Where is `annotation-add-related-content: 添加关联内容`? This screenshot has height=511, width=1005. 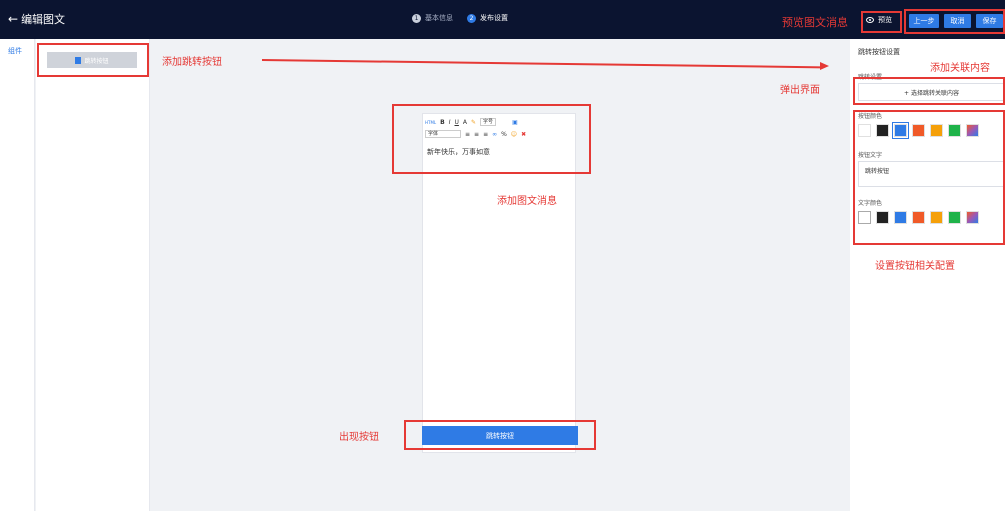 annotation-add-related-content: 添加关联内容 is located at coordinates (960, 68).